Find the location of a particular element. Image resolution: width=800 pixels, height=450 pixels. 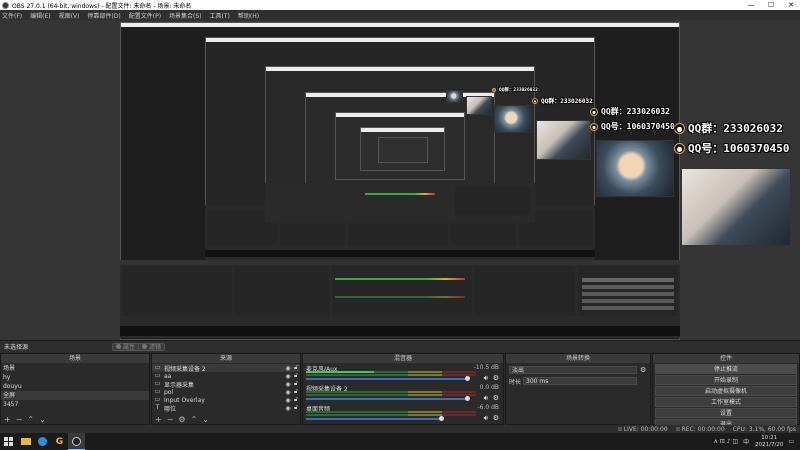

remove-source-button: − is located at coordinates (170, 419).